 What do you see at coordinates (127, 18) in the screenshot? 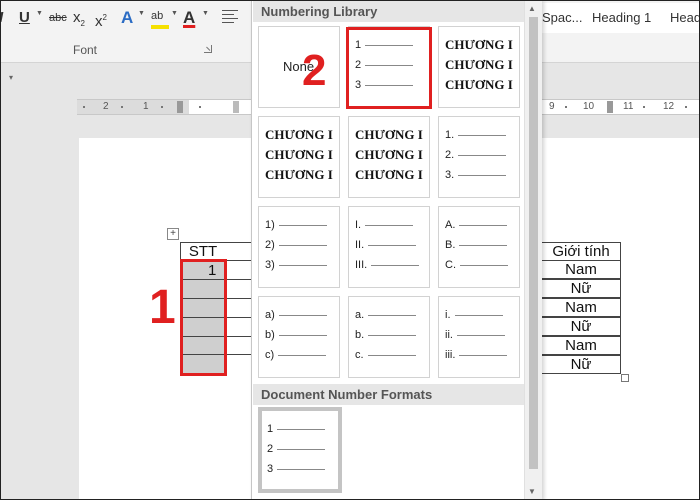
I see `text-effects-button: A` at bounding box center [127, 18].